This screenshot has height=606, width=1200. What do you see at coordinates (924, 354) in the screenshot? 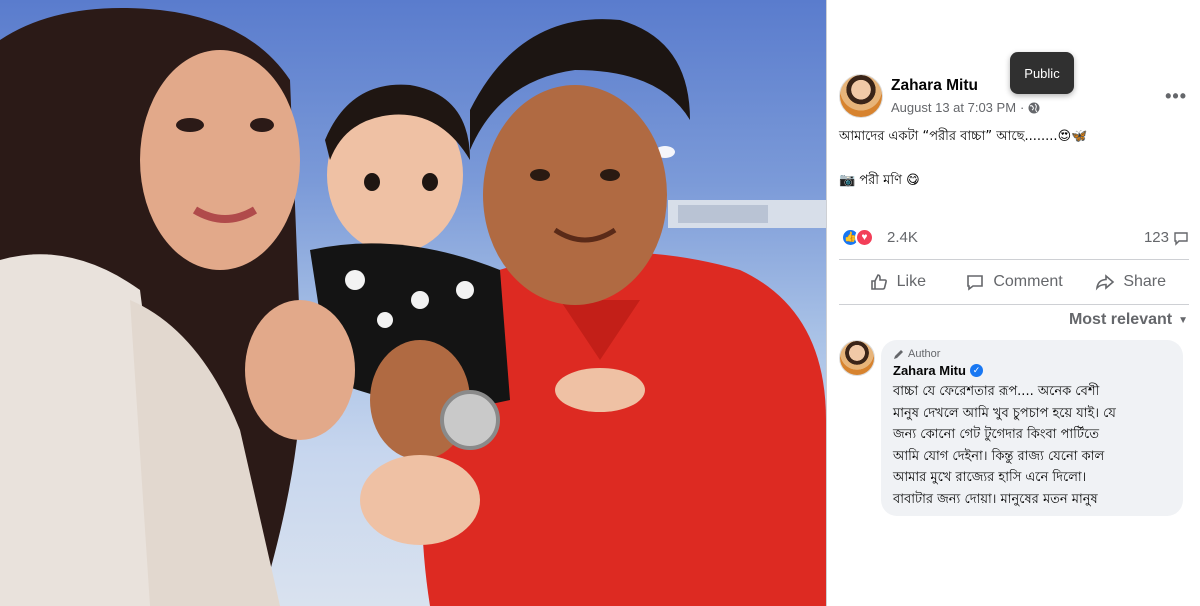
I see `author-badge-label: Author` at bounding box center [924, 354].